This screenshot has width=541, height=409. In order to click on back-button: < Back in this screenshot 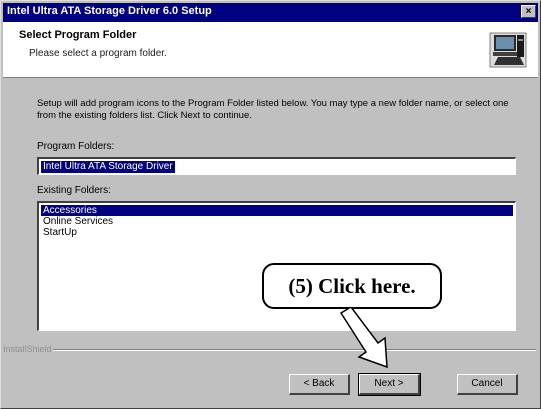, I will do `click(319, 384)`.